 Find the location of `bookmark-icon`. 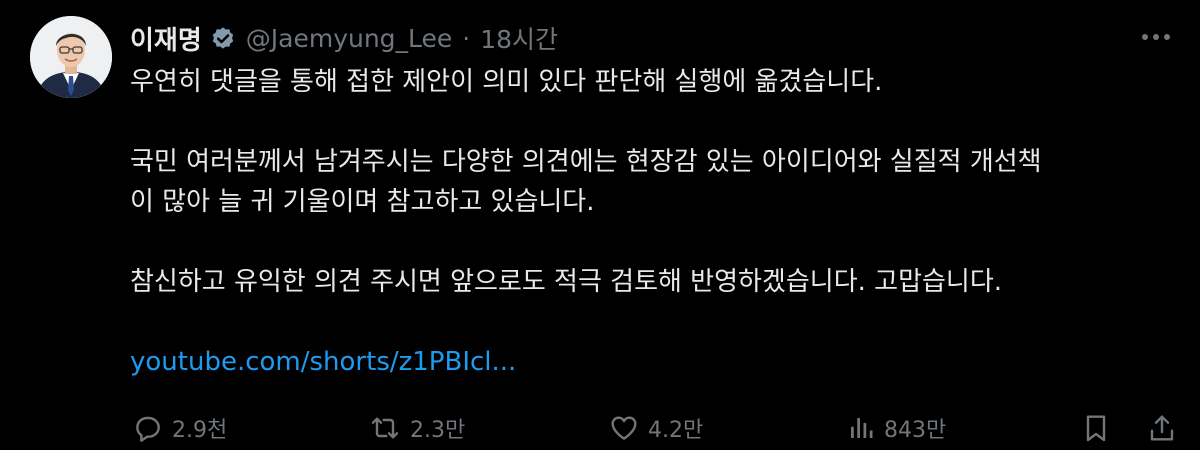

bookmark-icon is located at coordinates (1096, 428).